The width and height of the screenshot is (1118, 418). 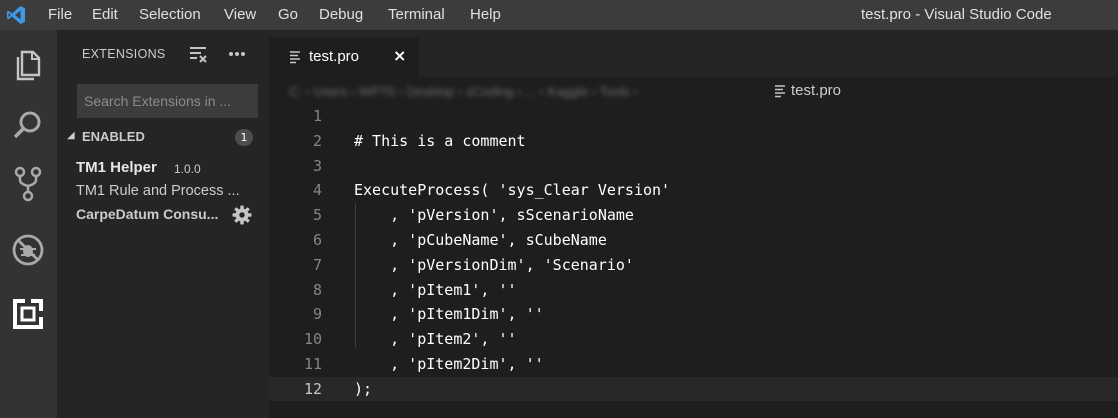 What do you see at coordinates (28, 65) in the screenshot?
I see `explorer-icon` at bounding box center [28, 65].